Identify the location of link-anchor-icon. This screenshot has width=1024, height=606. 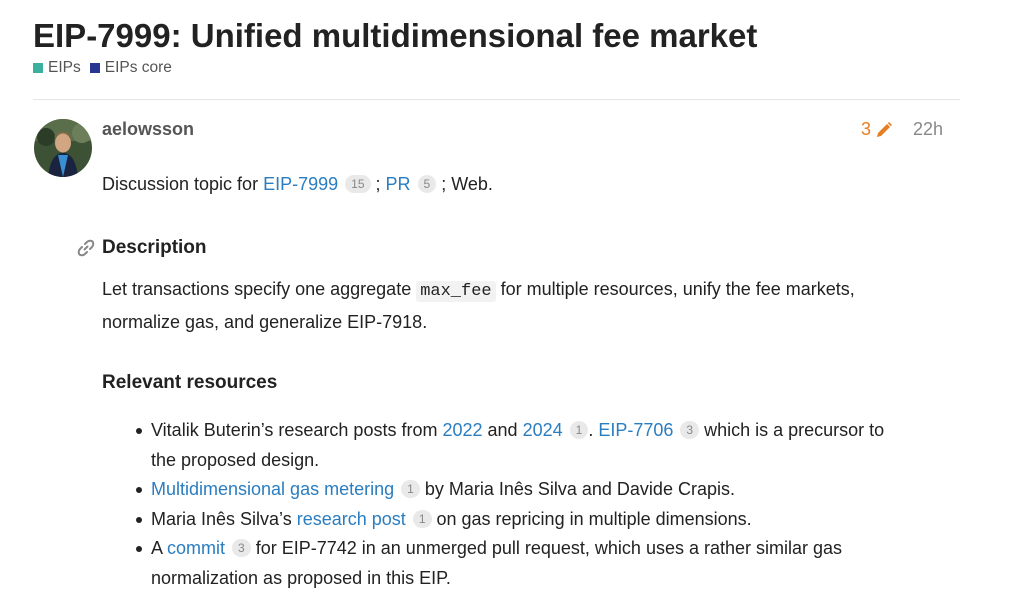
(86, 248).